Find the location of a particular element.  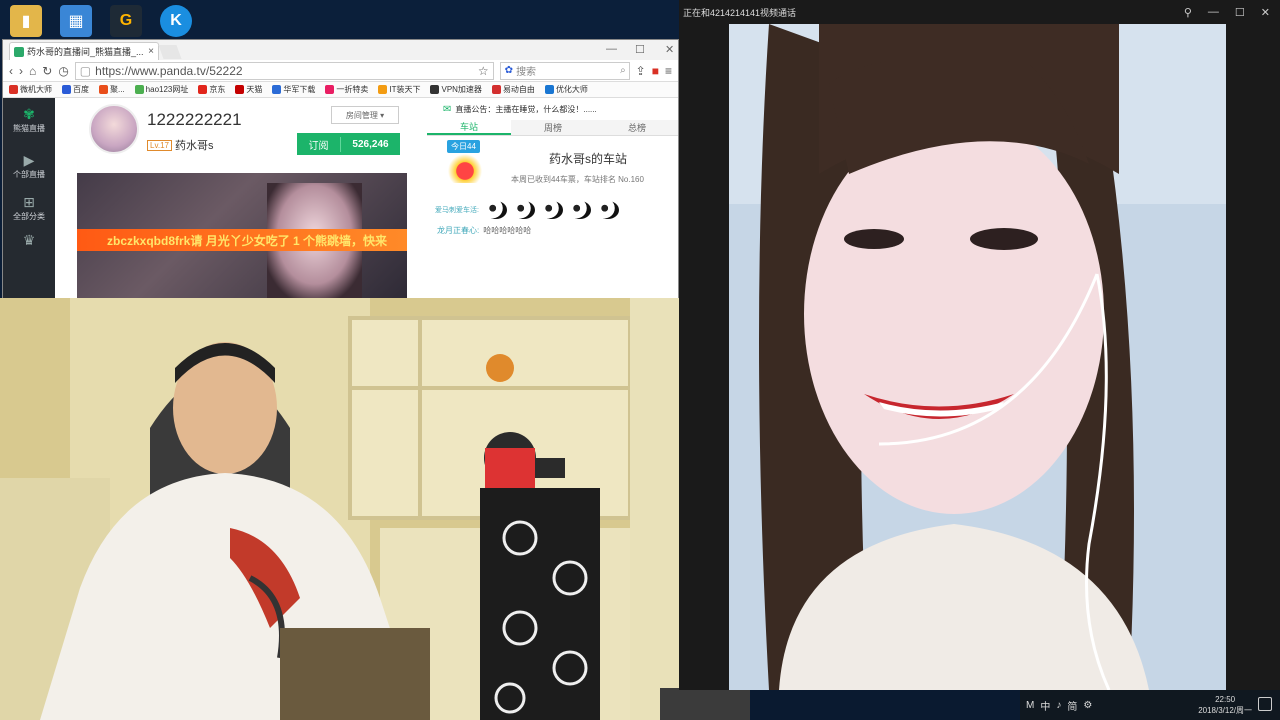

fans-row: 爱马刺爱车活: is located at coordinates (552, 210).